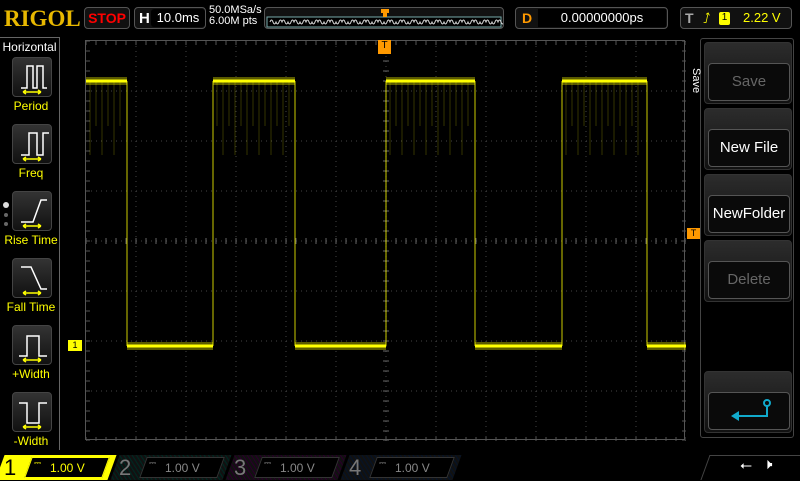 Image resolution: width=800 pixels, height=481 pixels. Describe the element at coordinates (385, 13) in the screenshot. I see `trigger-position-icon` at that location.